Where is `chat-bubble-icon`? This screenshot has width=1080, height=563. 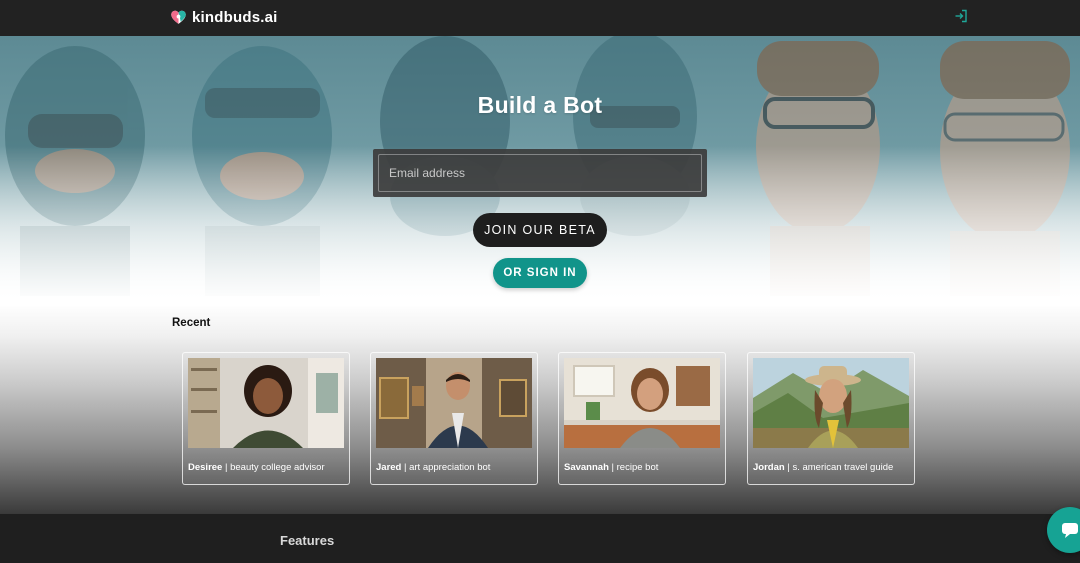 chat-bubble-icon is located at coordinates (1070, 530).